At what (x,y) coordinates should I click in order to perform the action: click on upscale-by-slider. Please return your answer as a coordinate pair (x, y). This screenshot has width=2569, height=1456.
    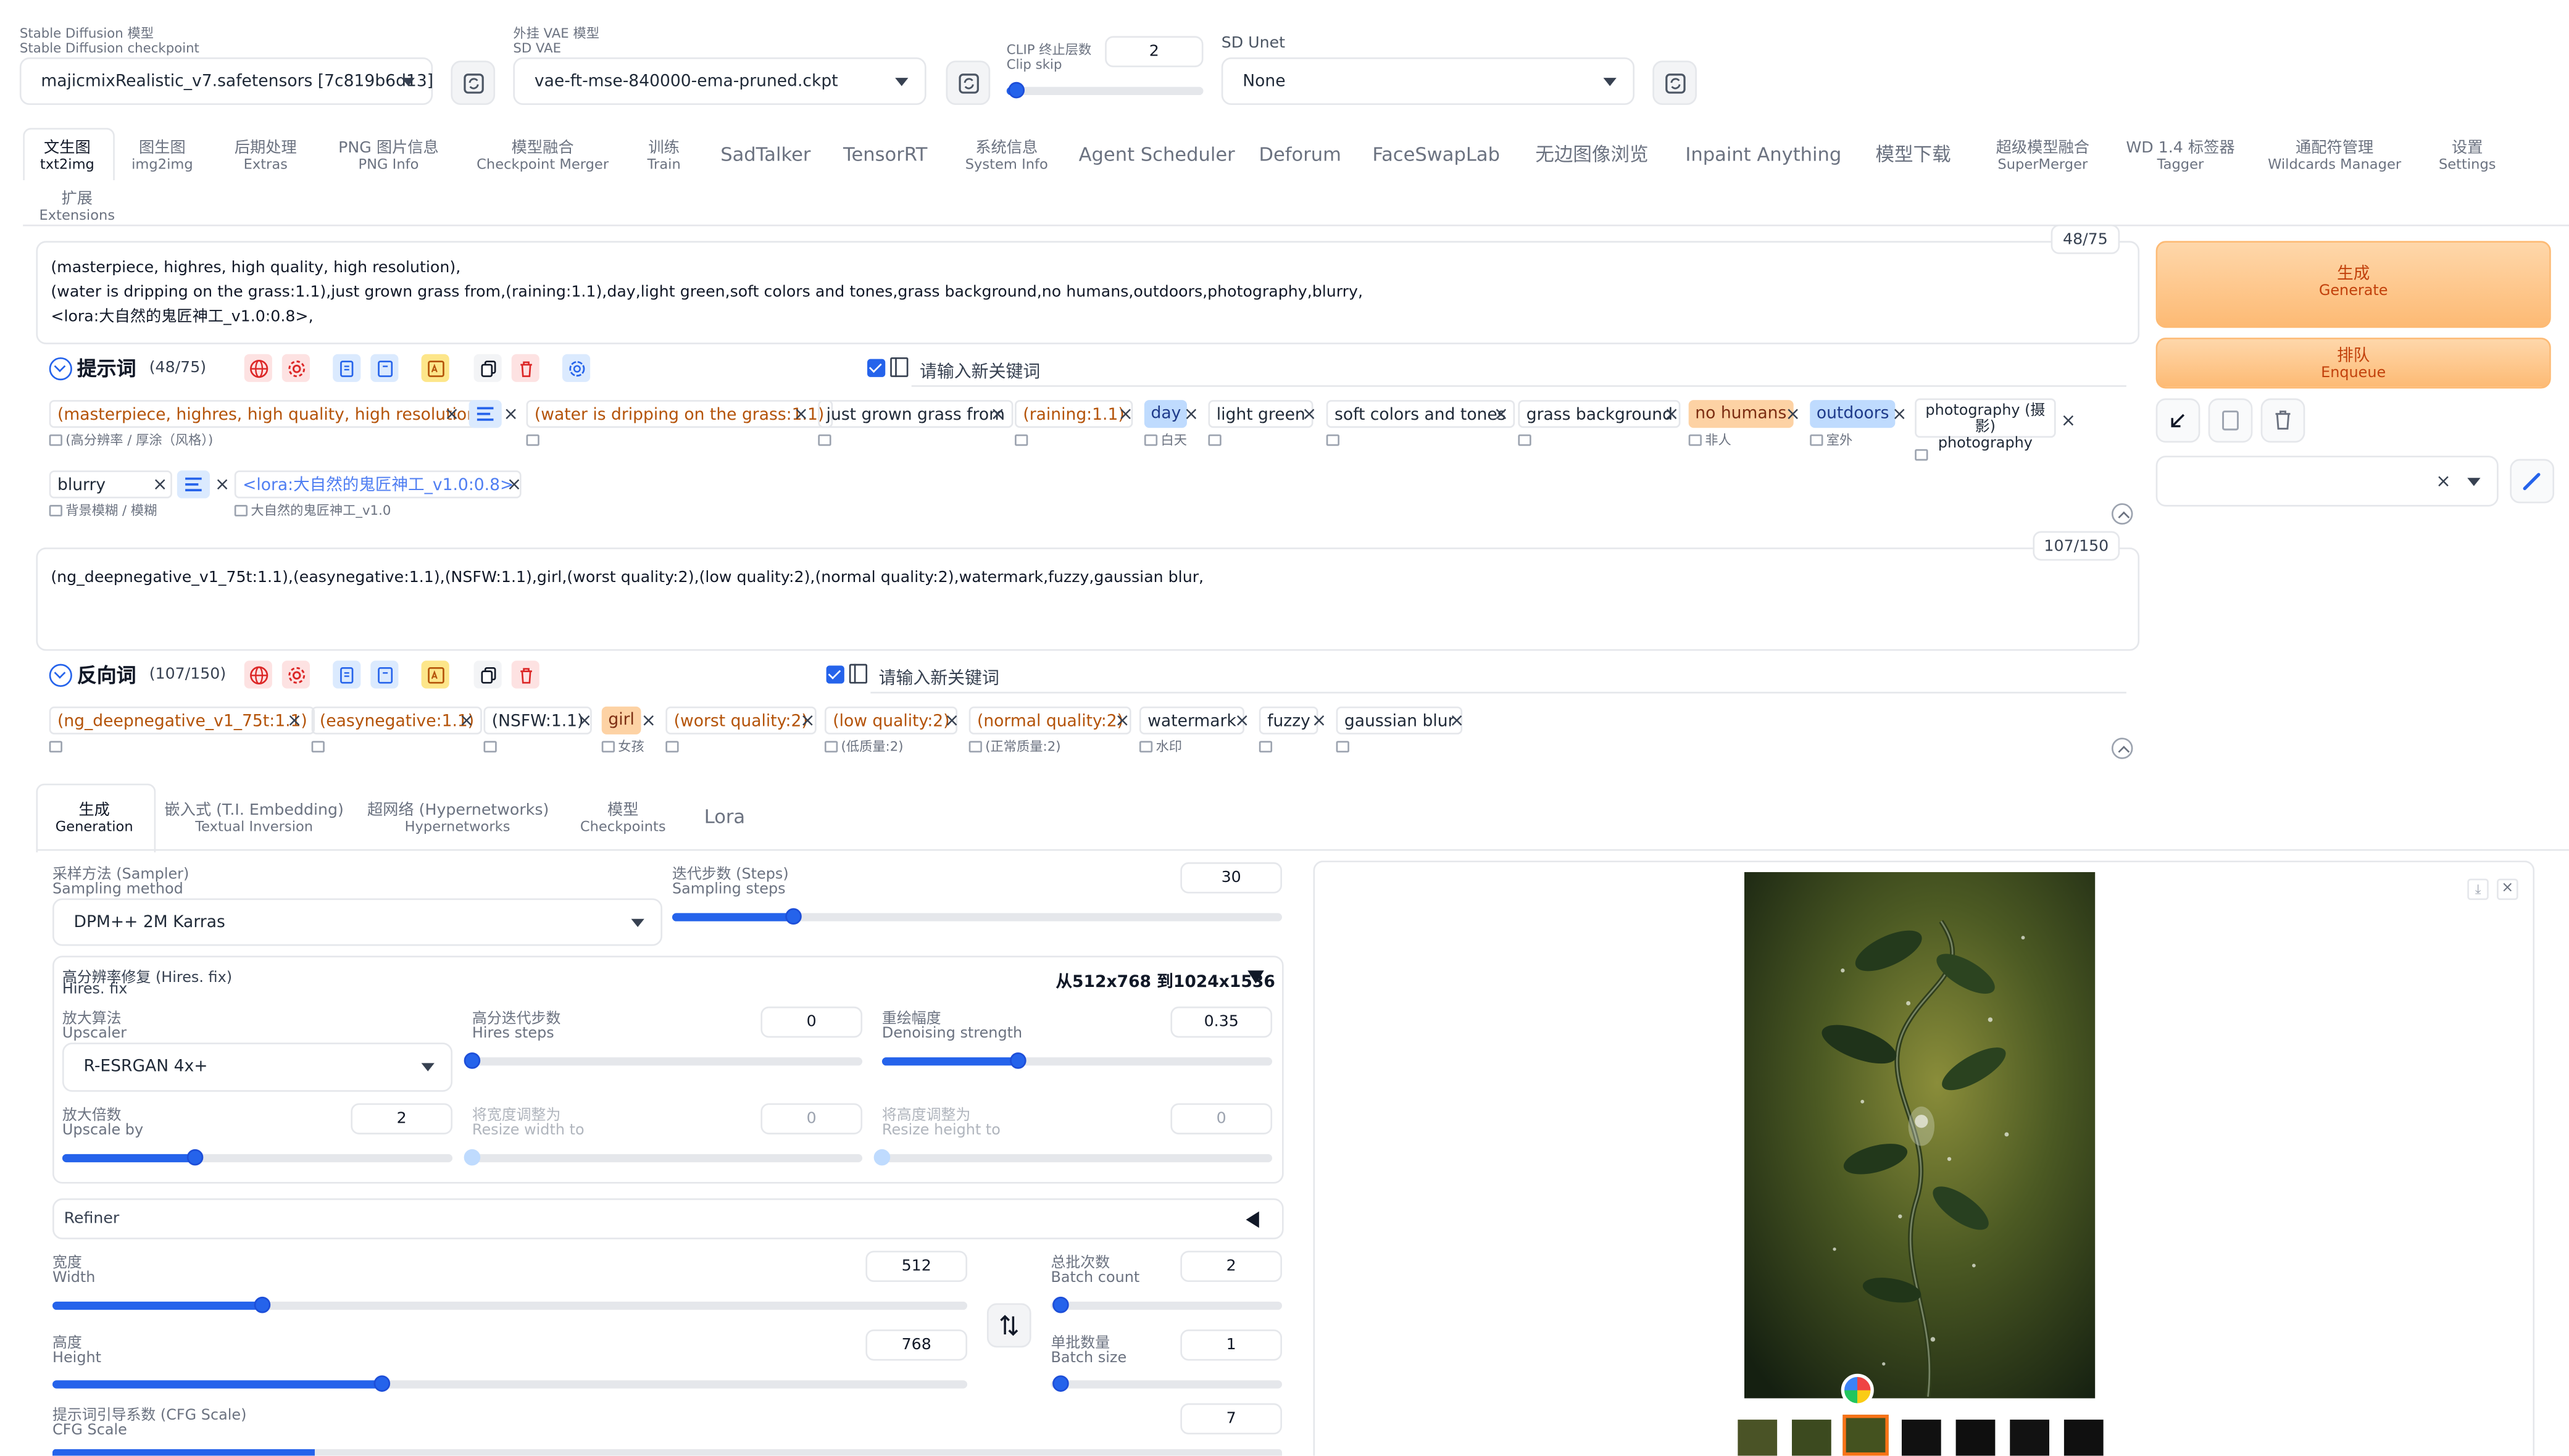
    Looking at the image, I should click on (257, 1156).